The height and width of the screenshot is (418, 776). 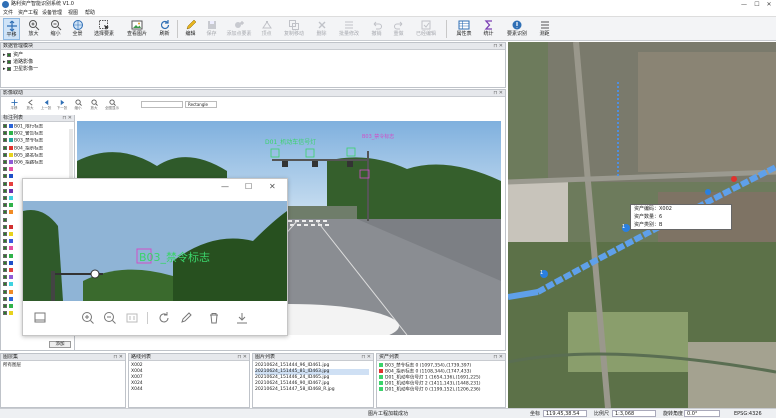 I want to click on image-zoom-button: 放大, so click(x=94, y=105).